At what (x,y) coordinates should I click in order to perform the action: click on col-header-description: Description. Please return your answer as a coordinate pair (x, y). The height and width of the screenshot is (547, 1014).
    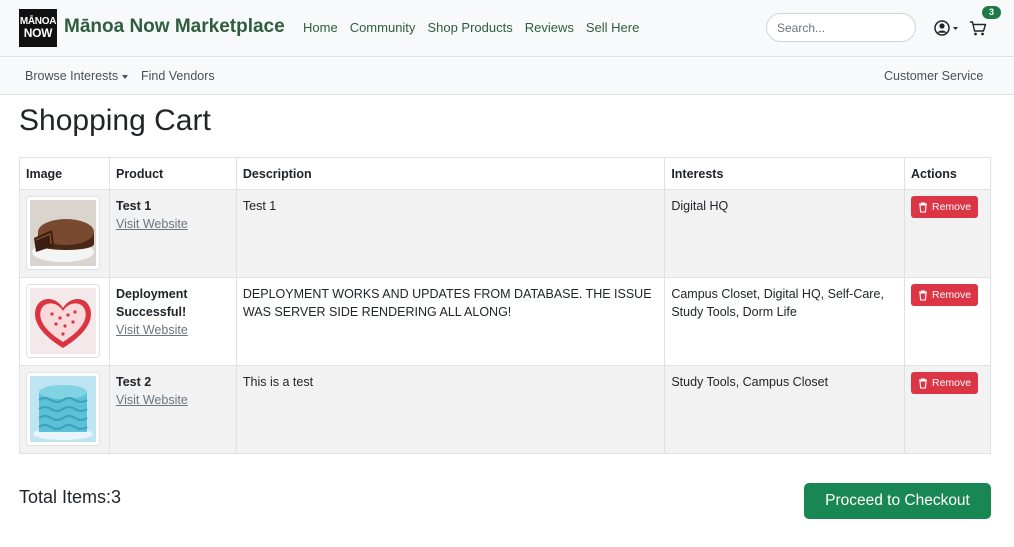
    Looking at the image, I should click on (450, 173).